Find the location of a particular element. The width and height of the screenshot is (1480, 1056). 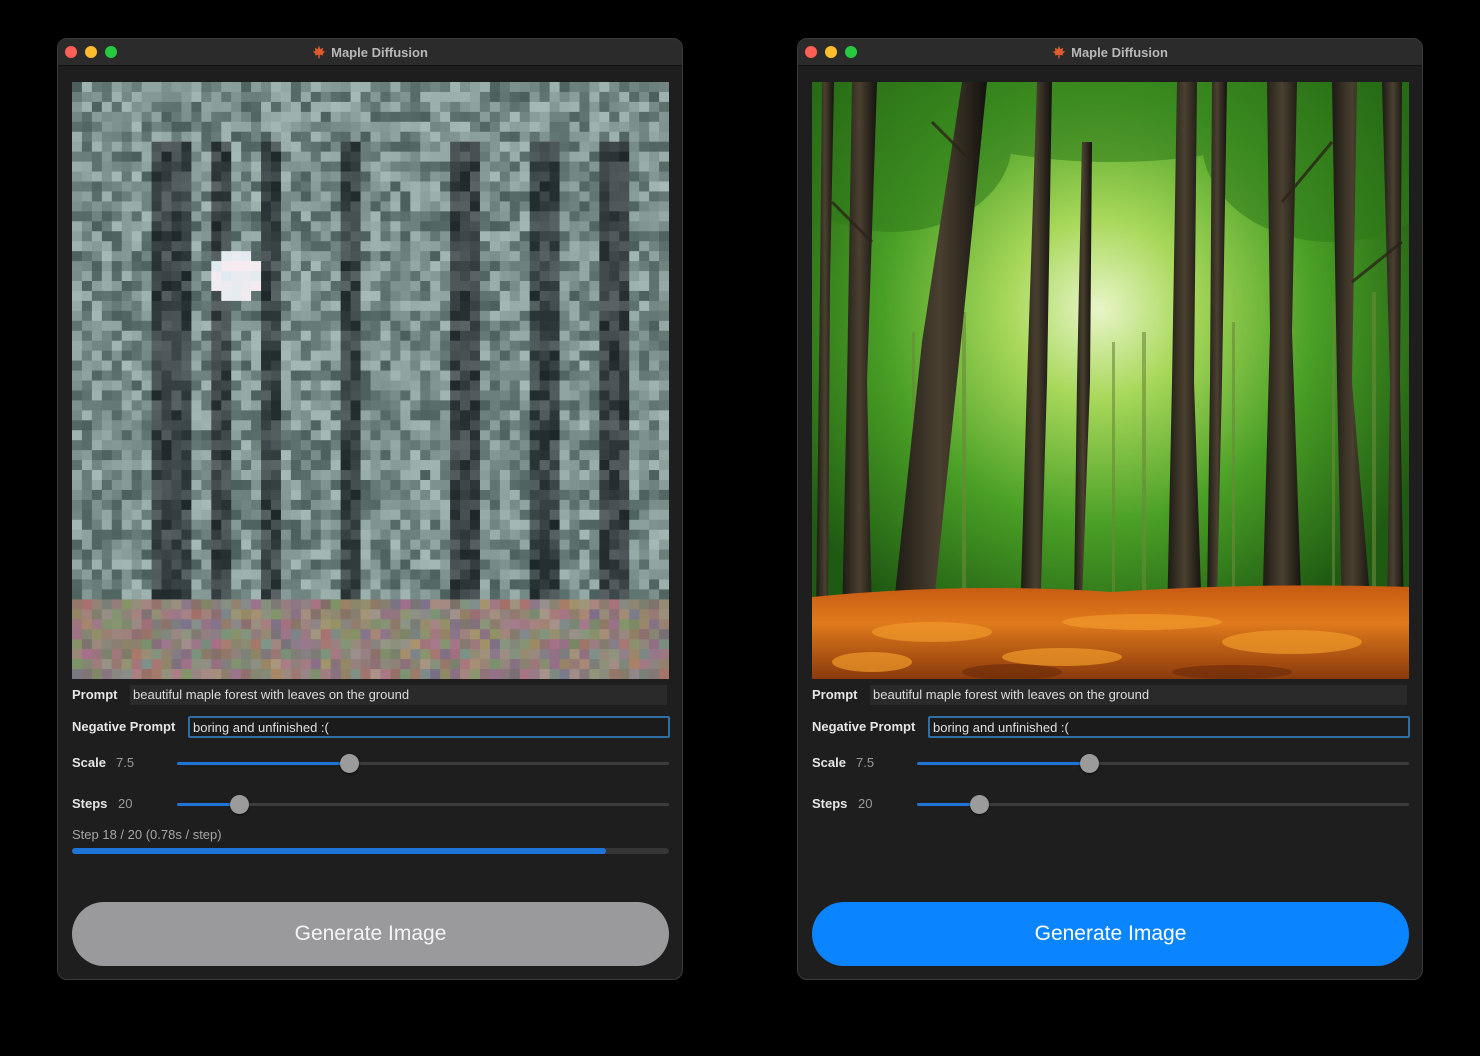

progress-status: Step 18 / 20 (0.78s / step) is located at coordinates (147, 834).